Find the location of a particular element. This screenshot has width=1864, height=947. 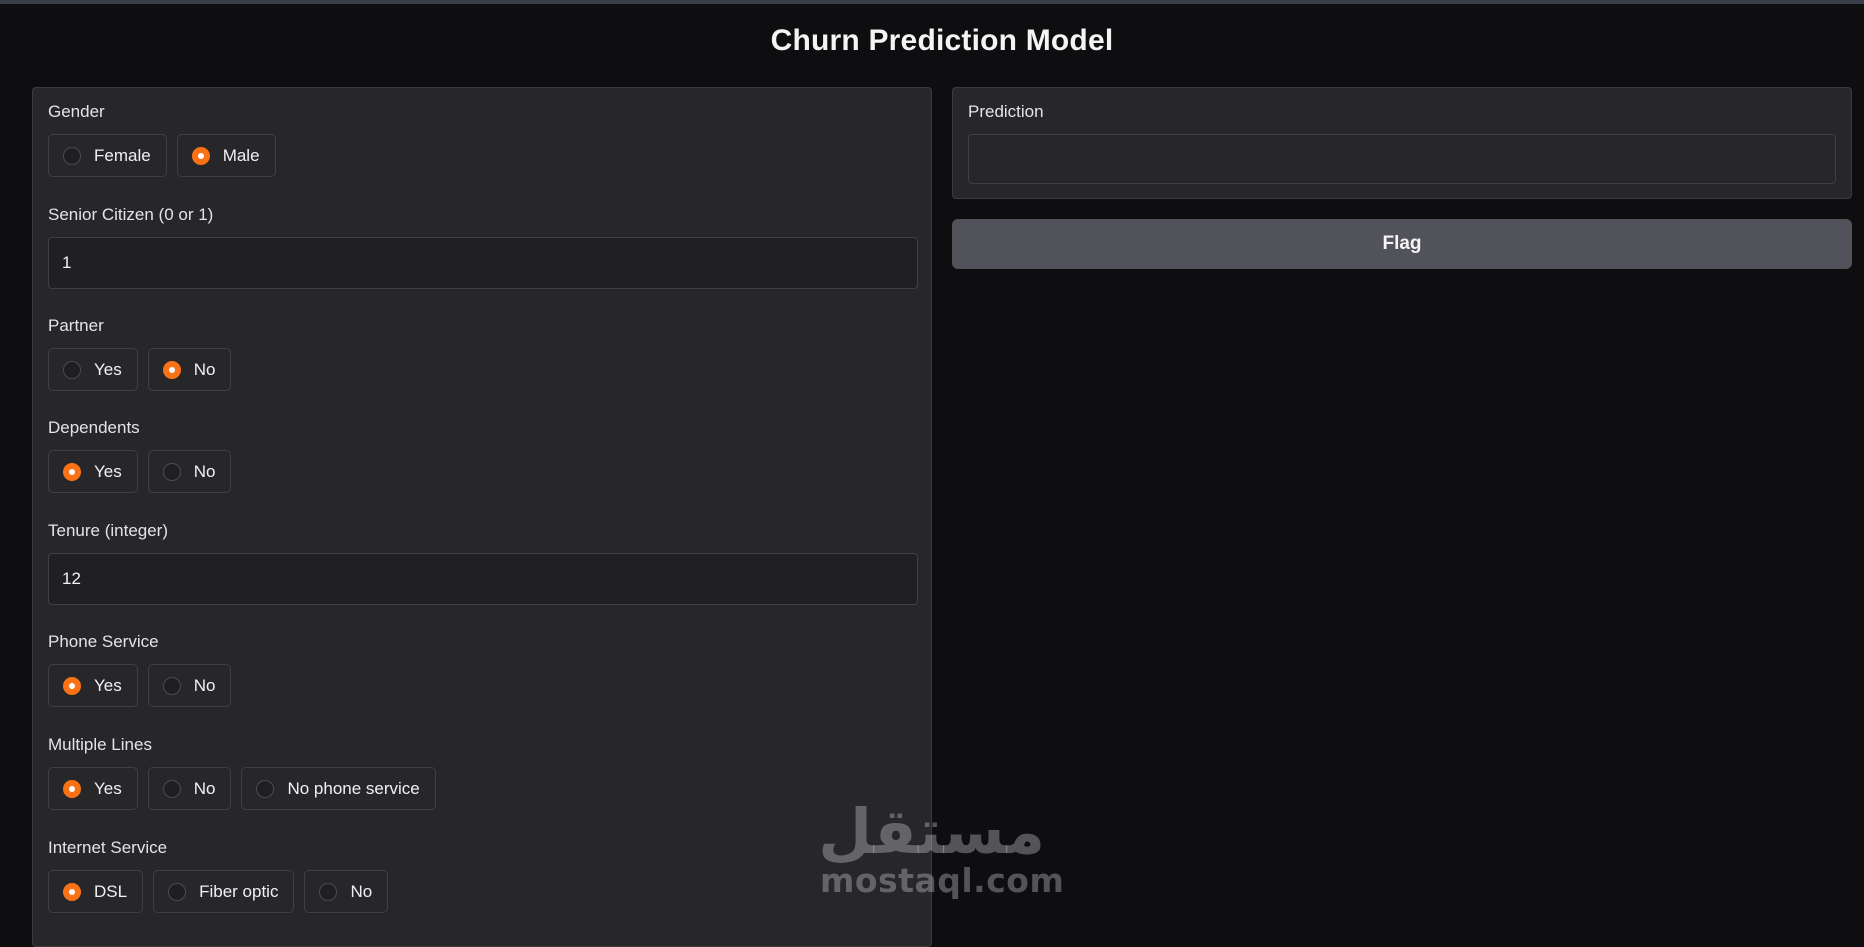

output-panel: Prediction is located at coordinates (1402, 143).